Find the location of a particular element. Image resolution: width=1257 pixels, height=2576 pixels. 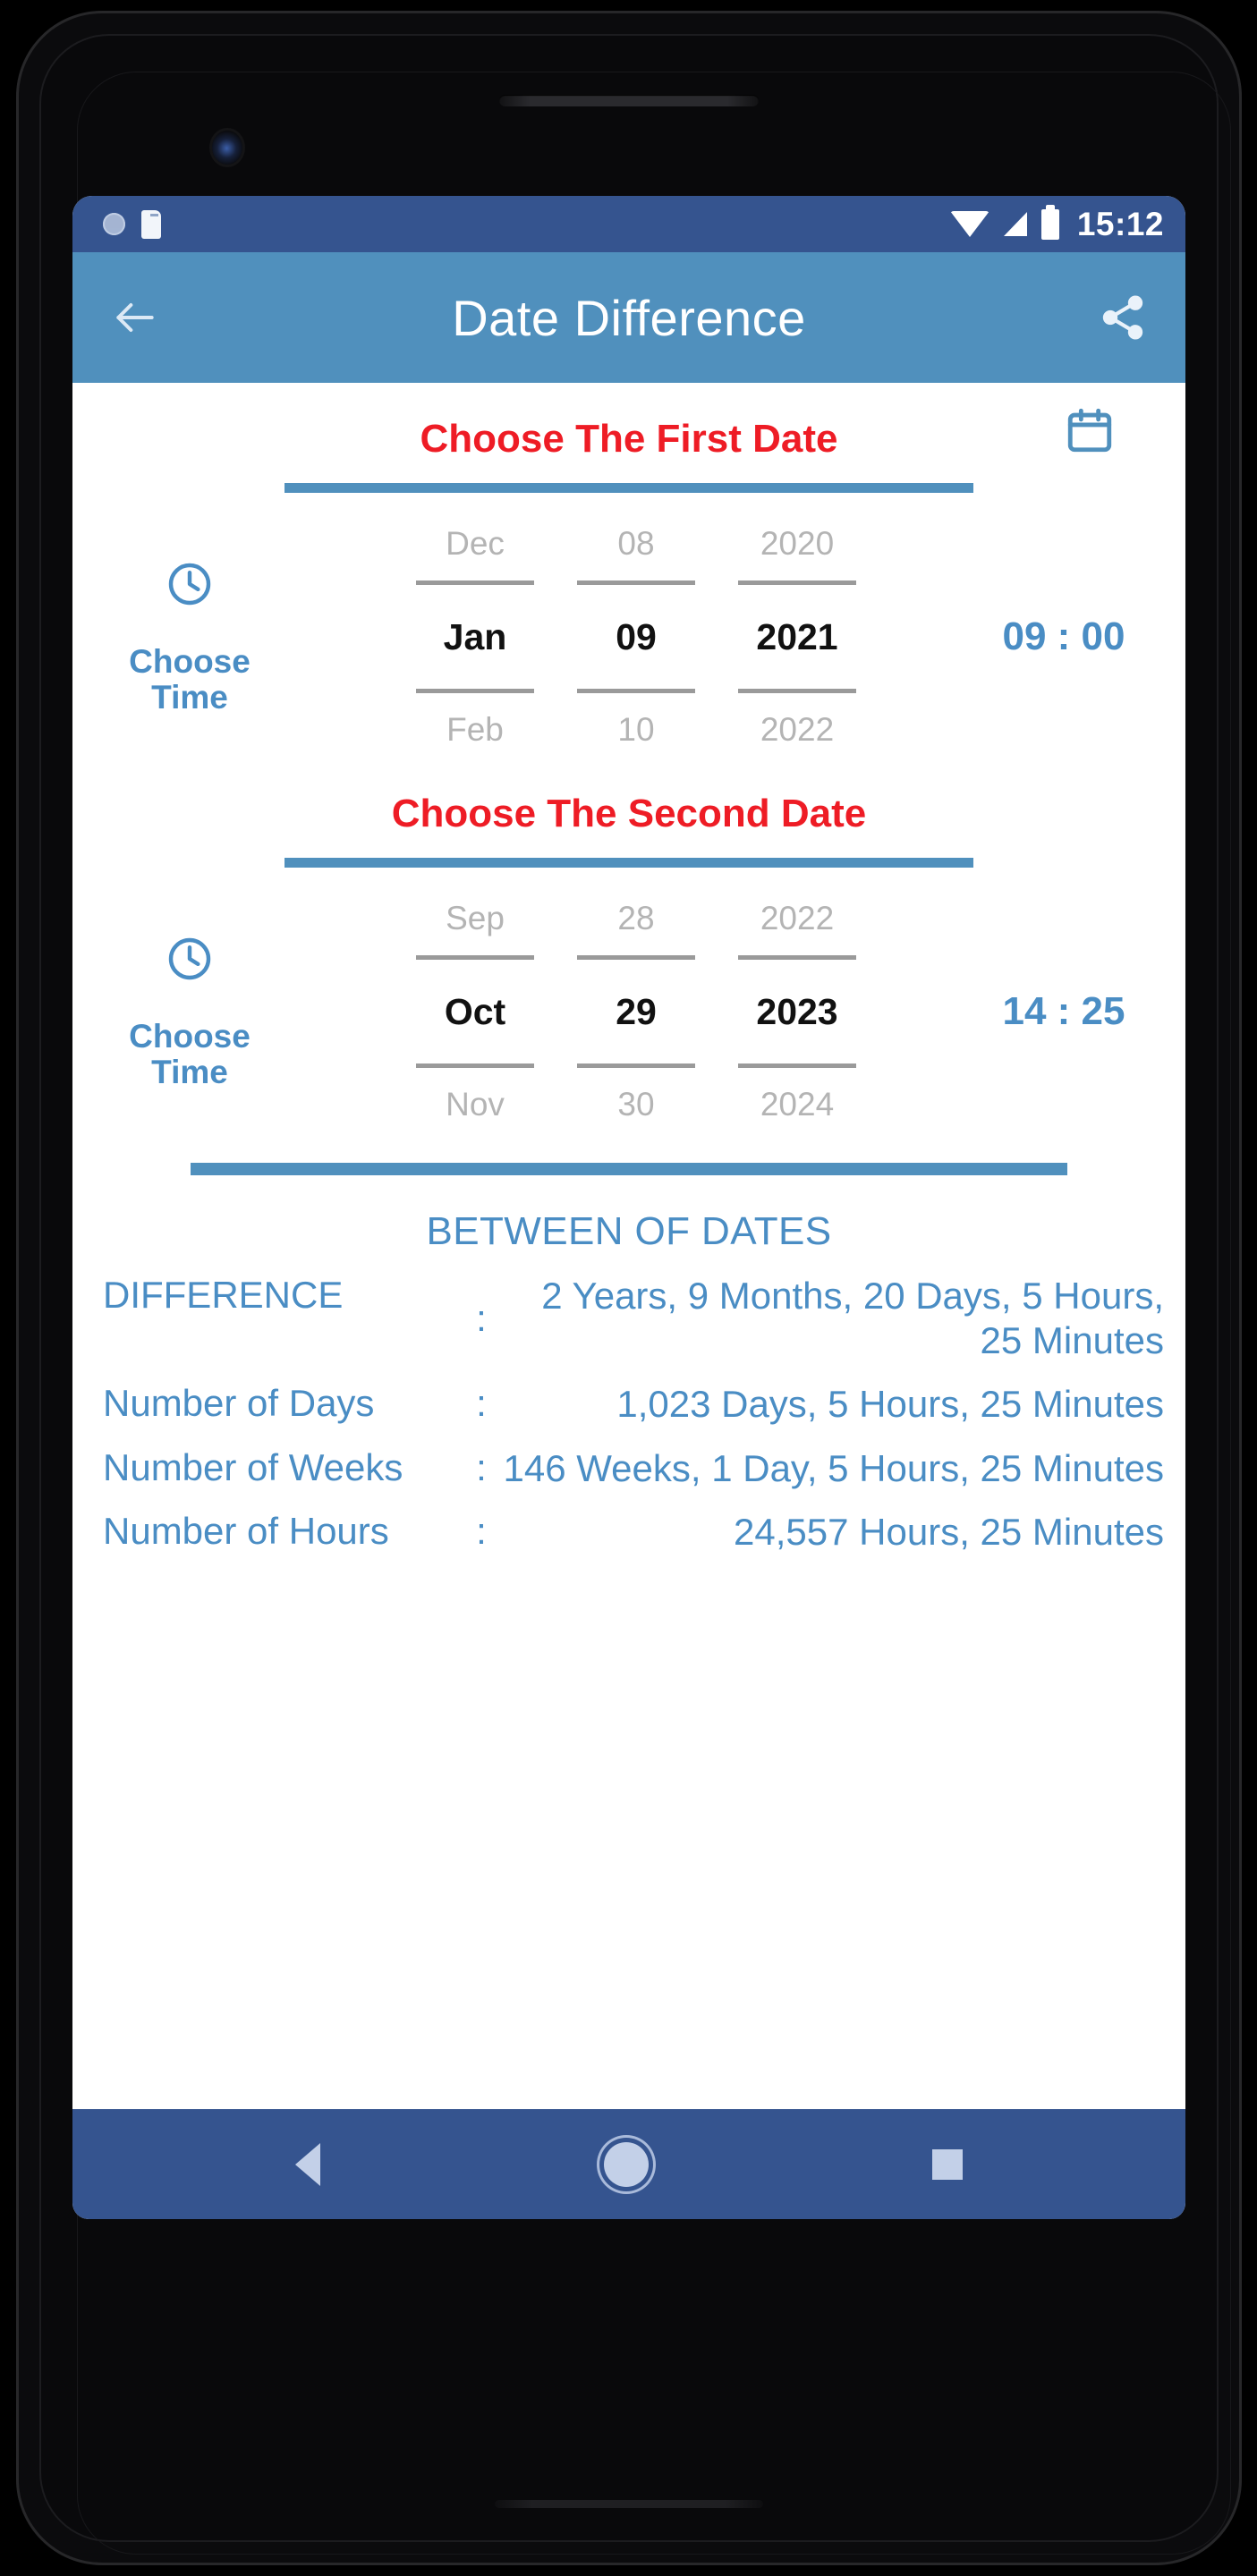

second-date-year-selected: 2023 is located at coordinates (797, 1012).